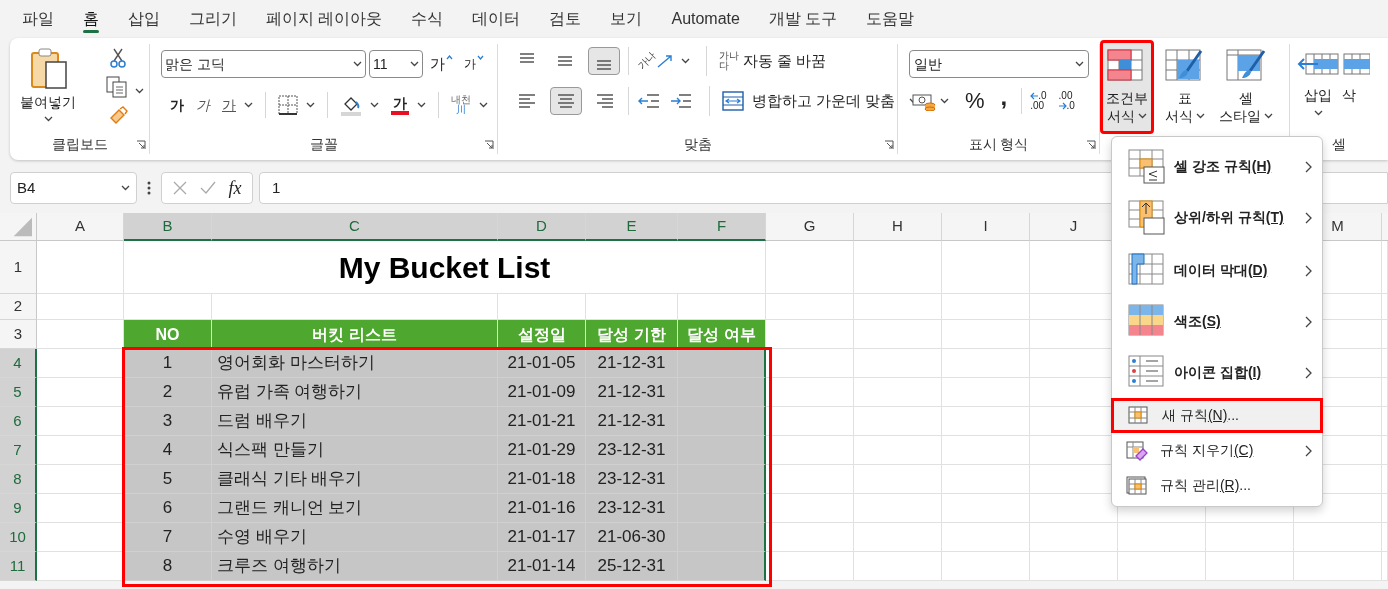  What do you see at coordinates (785, 61) in the screenshot?
I see `wrap-text-button: 자동 줄 바꿈` at bounding box center [785, 61].